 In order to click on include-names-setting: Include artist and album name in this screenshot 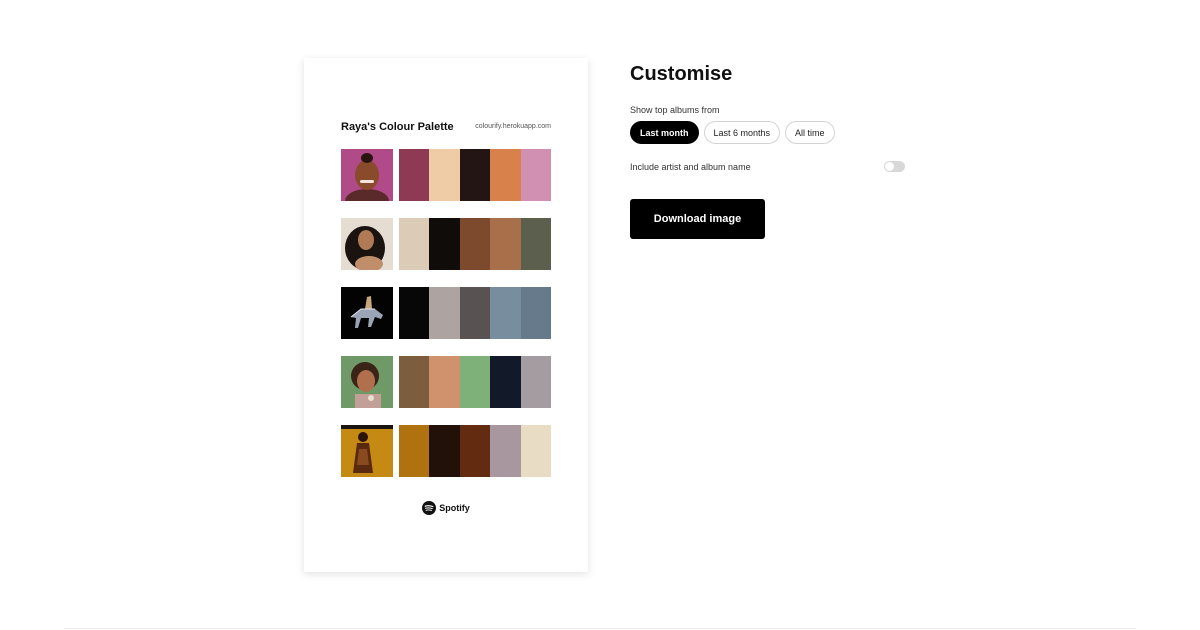, I will do `click(767, 168)`.